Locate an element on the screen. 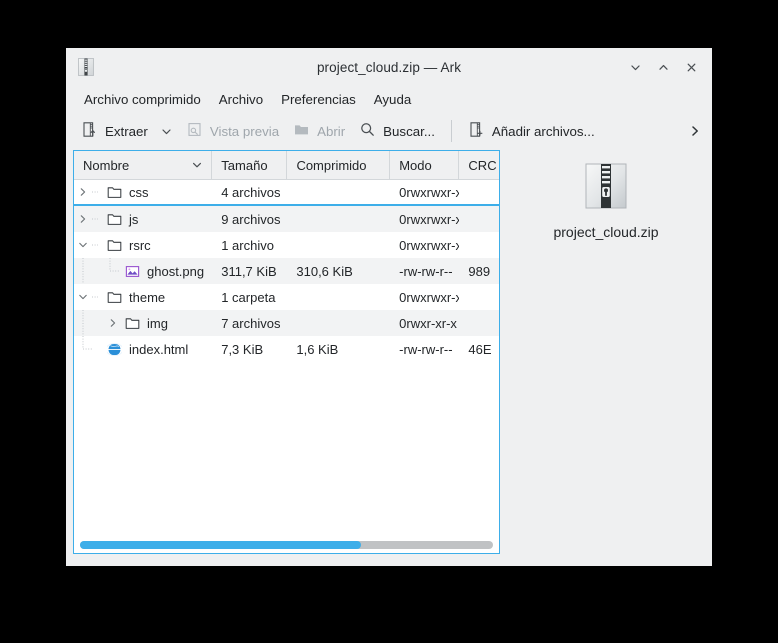 The image size is (778, 643). column-header-crc: CRC is located at coordinates (479, 165).